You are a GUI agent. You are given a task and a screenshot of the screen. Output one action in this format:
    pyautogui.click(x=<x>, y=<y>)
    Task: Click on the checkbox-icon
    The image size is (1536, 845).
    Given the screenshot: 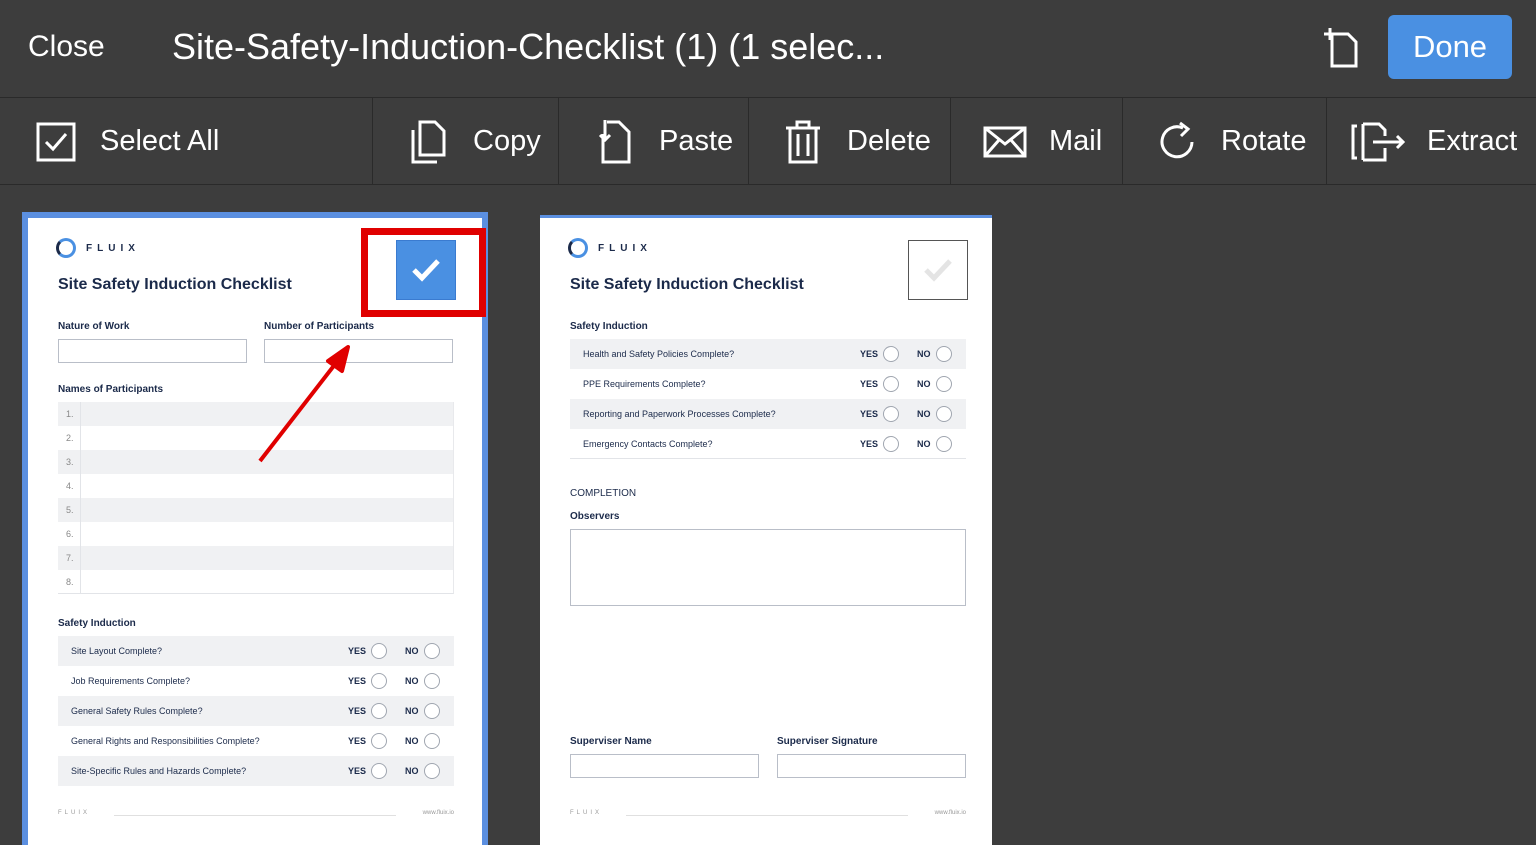 What is the action you would take?
    pyautogui.click(x=56, y=142)
    